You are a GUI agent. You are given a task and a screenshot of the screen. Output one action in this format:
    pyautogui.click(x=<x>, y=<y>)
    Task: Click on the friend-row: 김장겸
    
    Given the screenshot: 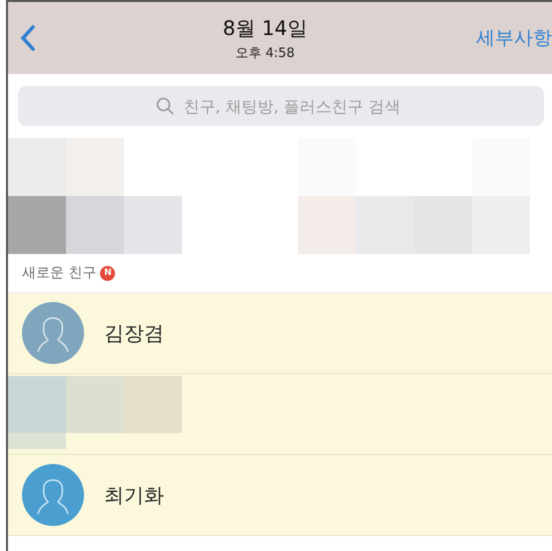 What is the action you would take?
    pyautogui.click(x=280, y=333)
    